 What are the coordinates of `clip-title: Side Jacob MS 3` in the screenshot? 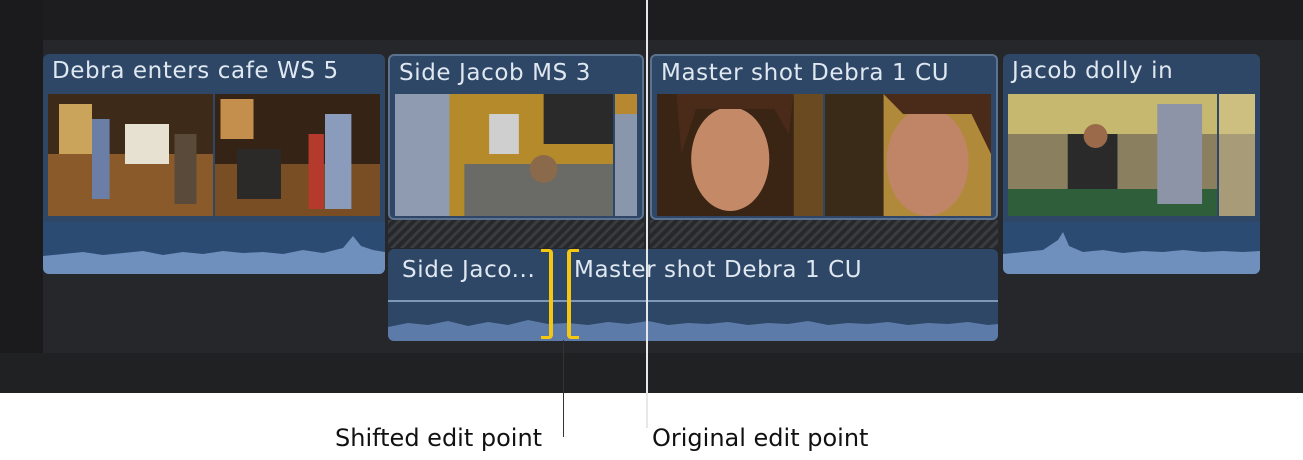 It's located at (495, 73).